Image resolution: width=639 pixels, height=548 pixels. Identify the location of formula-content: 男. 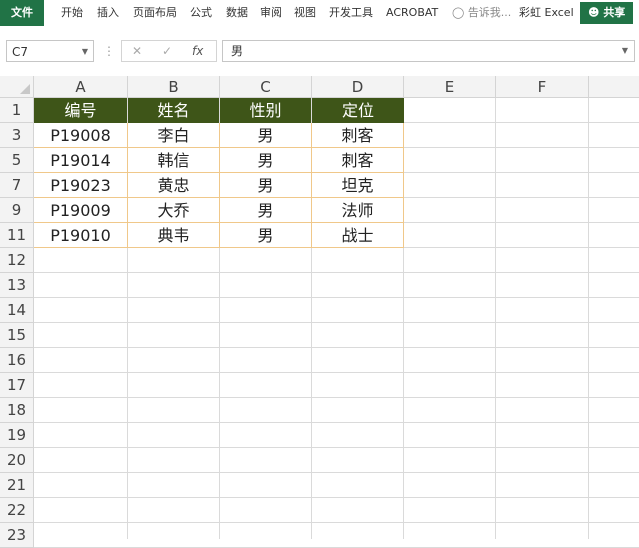
(237, 51).